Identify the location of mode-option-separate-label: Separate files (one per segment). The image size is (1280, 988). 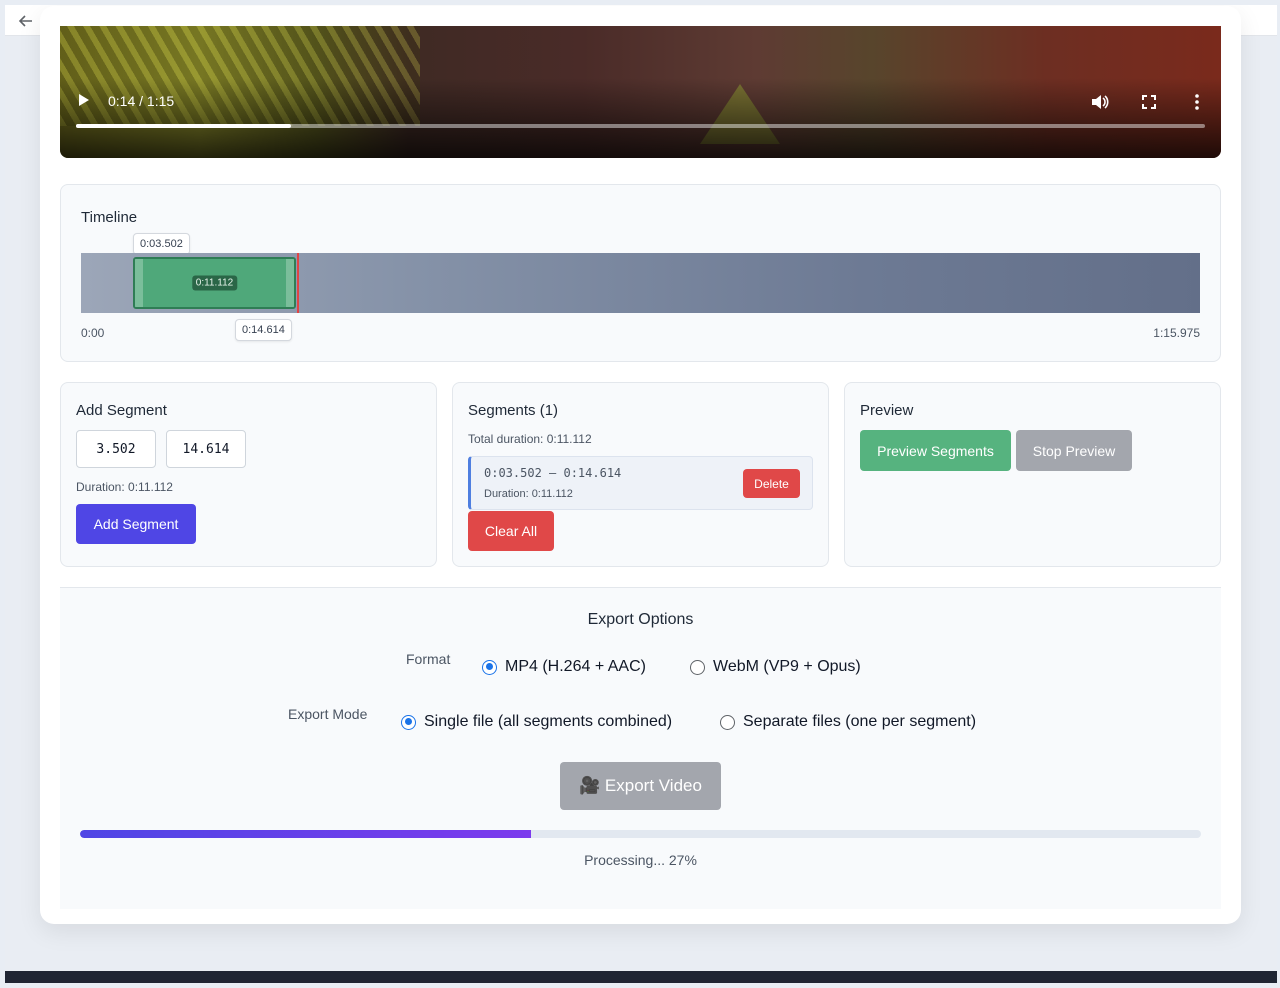
(860, 721).